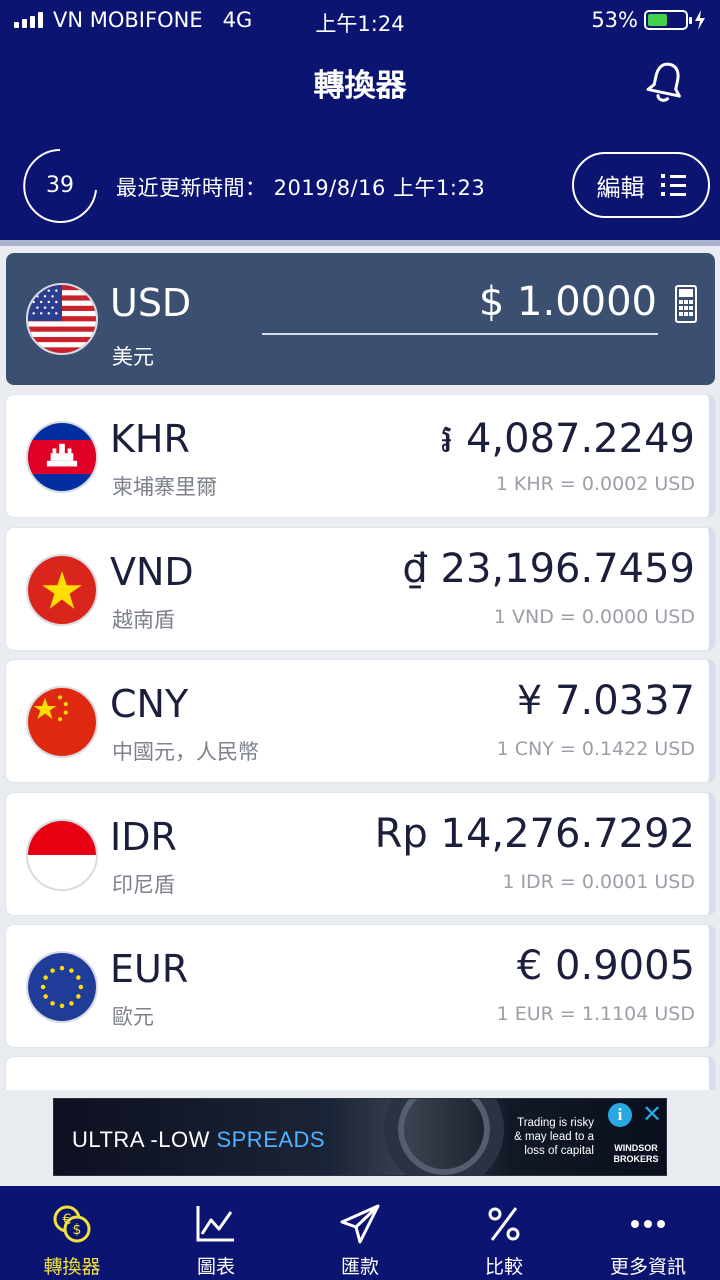 Image resolution: width=720 pixels, height=1280 pixels. I want to click on currency-row-vnd: VND 越南盾 ₫ 23,196.7459 1 VND = 0.0000 USD, so click(360, 589).